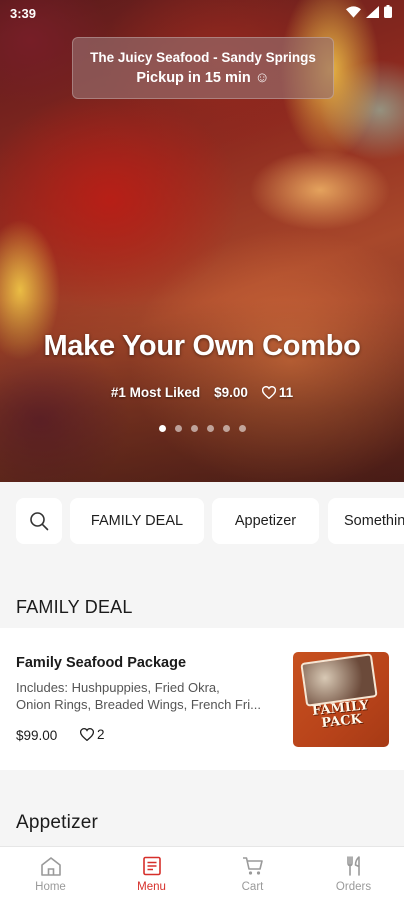  Describe the element at coordinates (372, 11) in the screenshot. I see `signal-icon` at that location.